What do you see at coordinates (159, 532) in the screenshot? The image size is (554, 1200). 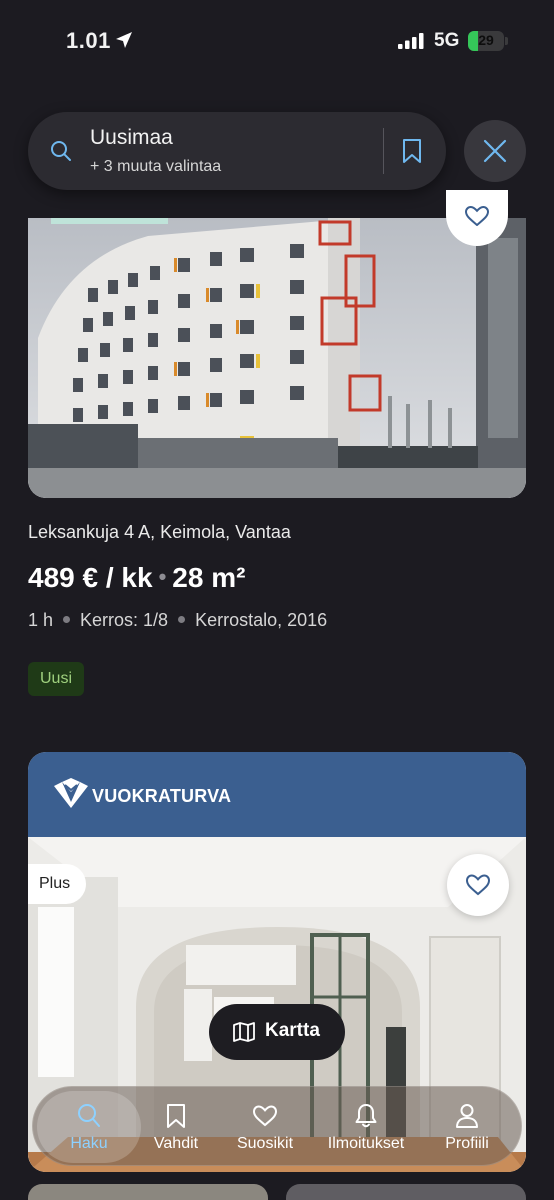 I see `listing-address: Leksankuja 4 A, Keimola, Vantaa` at bounding box center [159, 532].